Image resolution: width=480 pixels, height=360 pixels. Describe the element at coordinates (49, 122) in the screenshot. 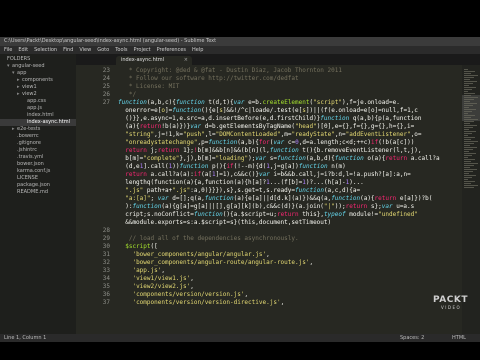

I see `sidebar-item-label: index-async.html` at that location.